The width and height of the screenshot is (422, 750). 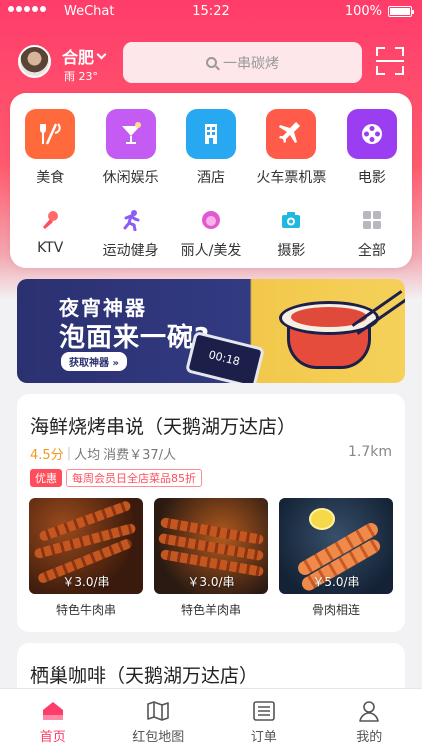 I want to click on secondary-categories: KTV 运动健身 丽人/美发 摄影 全部, so click(x=211, y=234).